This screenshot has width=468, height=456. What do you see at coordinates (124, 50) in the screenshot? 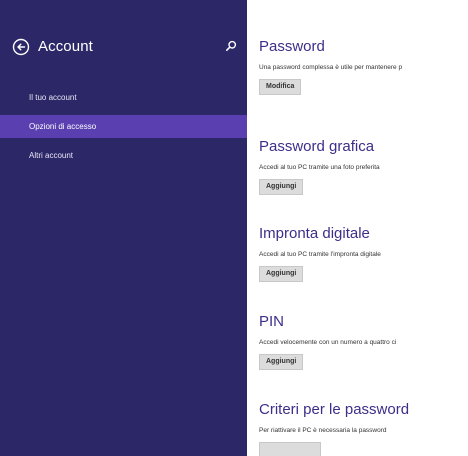
I see `sidebar-header: Account` at bounding box center [124, 50].